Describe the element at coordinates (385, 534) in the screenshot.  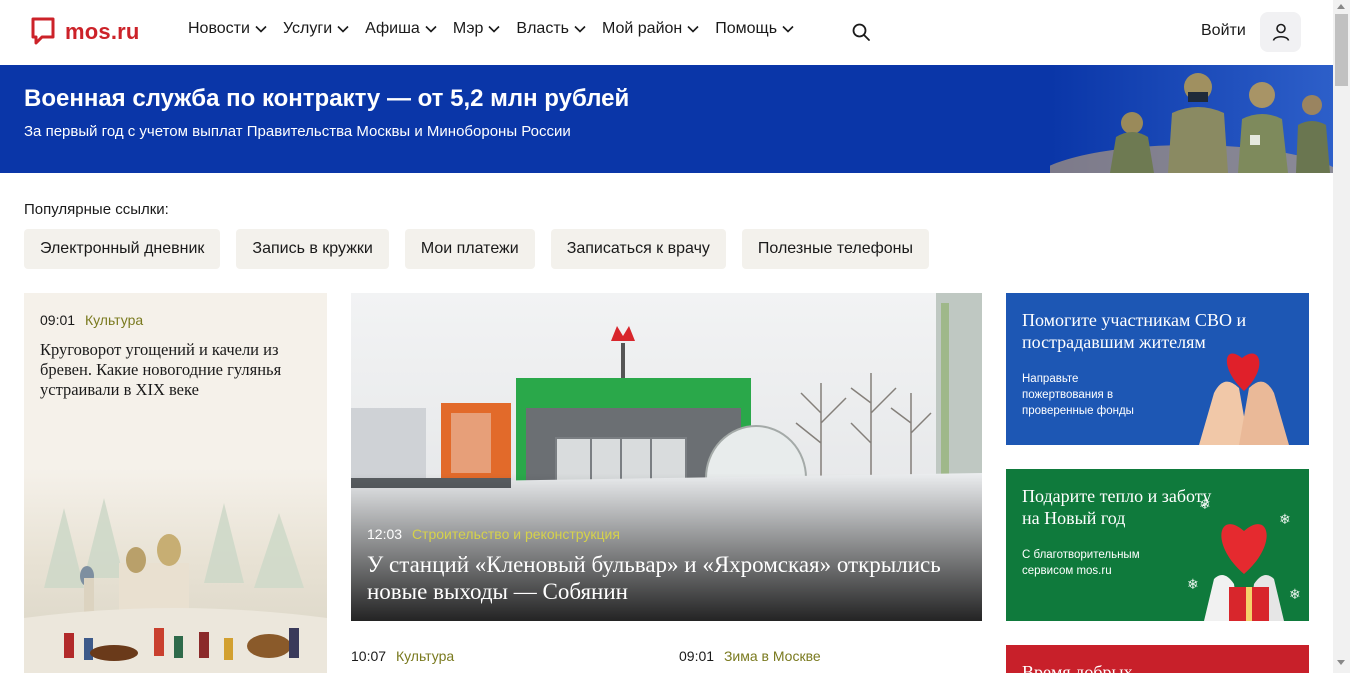
I see `news-time: 12:03` at that location.